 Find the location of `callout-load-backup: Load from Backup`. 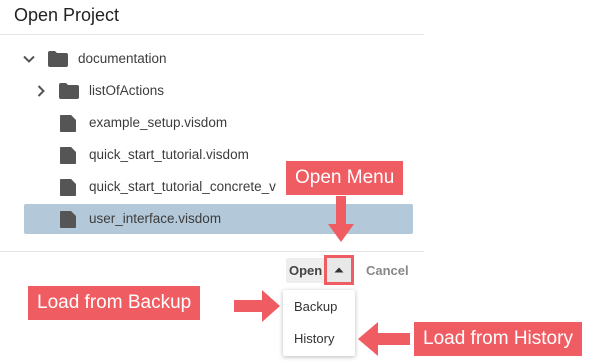

callout-load-backup: Load from Backup is located at coordinates (114, 303).